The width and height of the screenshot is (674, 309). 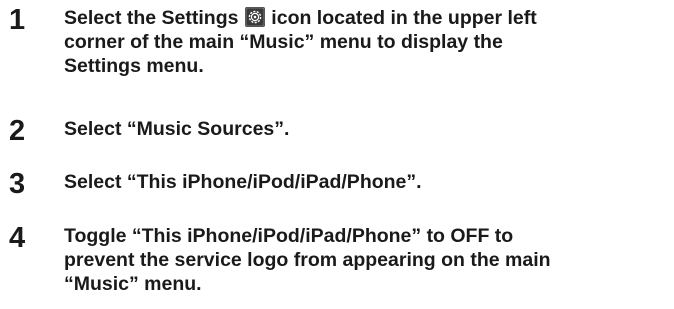 What do you see at coordinates (17, 131) in the screenshot?
I see `step-number: 2` at bounding box center [17, 131].